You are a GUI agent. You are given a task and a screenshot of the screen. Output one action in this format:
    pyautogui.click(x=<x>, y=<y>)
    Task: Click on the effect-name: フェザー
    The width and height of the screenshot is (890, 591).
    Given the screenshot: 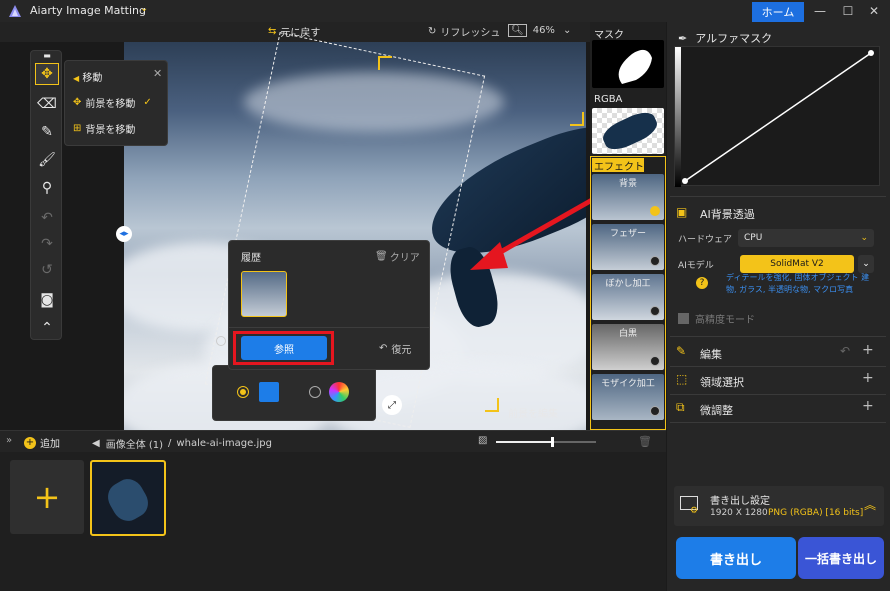 What is the action you would take?
    pyautogui.click(x=627, y=234)
    